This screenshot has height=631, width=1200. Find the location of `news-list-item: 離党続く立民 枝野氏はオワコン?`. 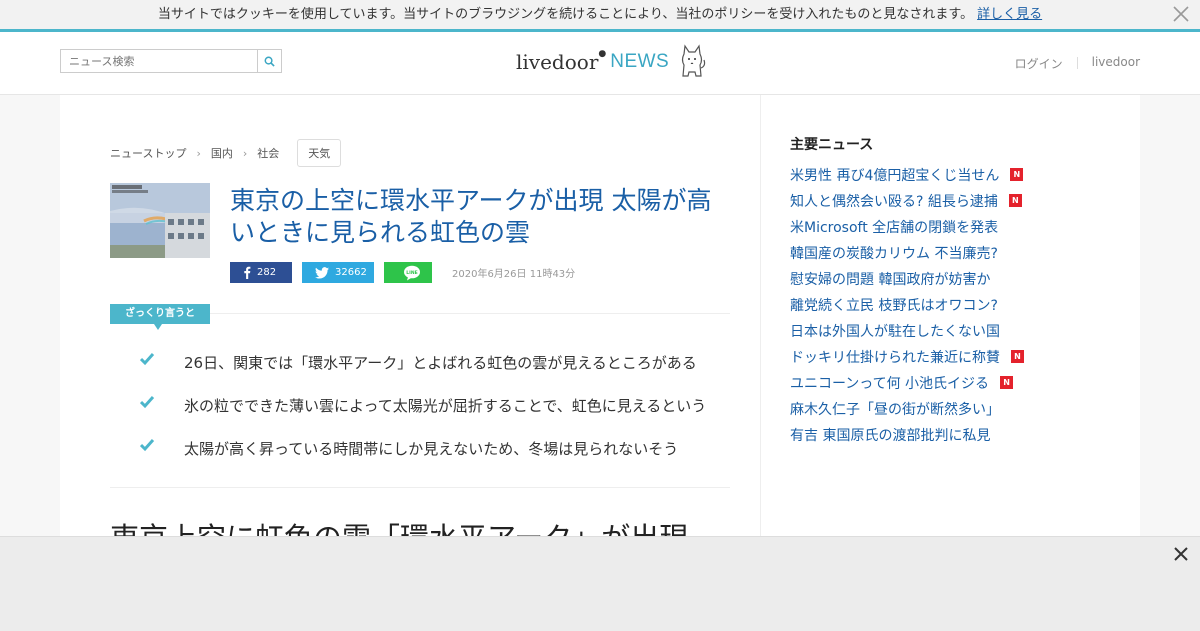

news-list-item: 離党続く立民 枝野氏はオワコン? is located at coordinates (907, 308).